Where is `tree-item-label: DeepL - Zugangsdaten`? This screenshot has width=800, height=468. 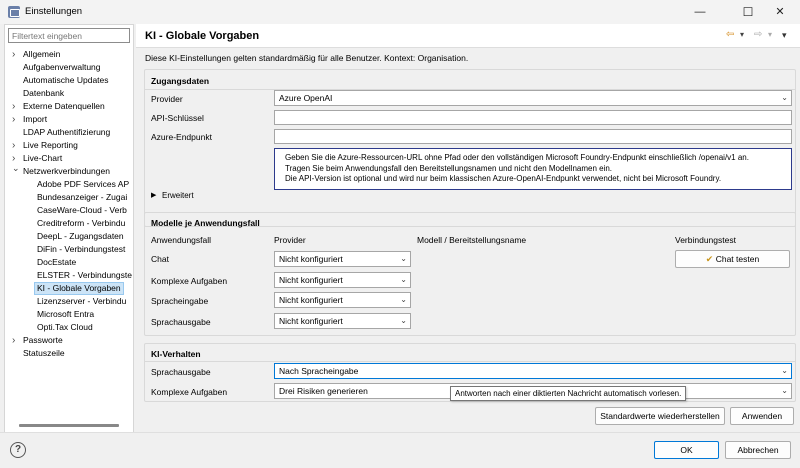
tree-item-label: DeepL - Zugangsdaten is located at coordinates (80, 236).